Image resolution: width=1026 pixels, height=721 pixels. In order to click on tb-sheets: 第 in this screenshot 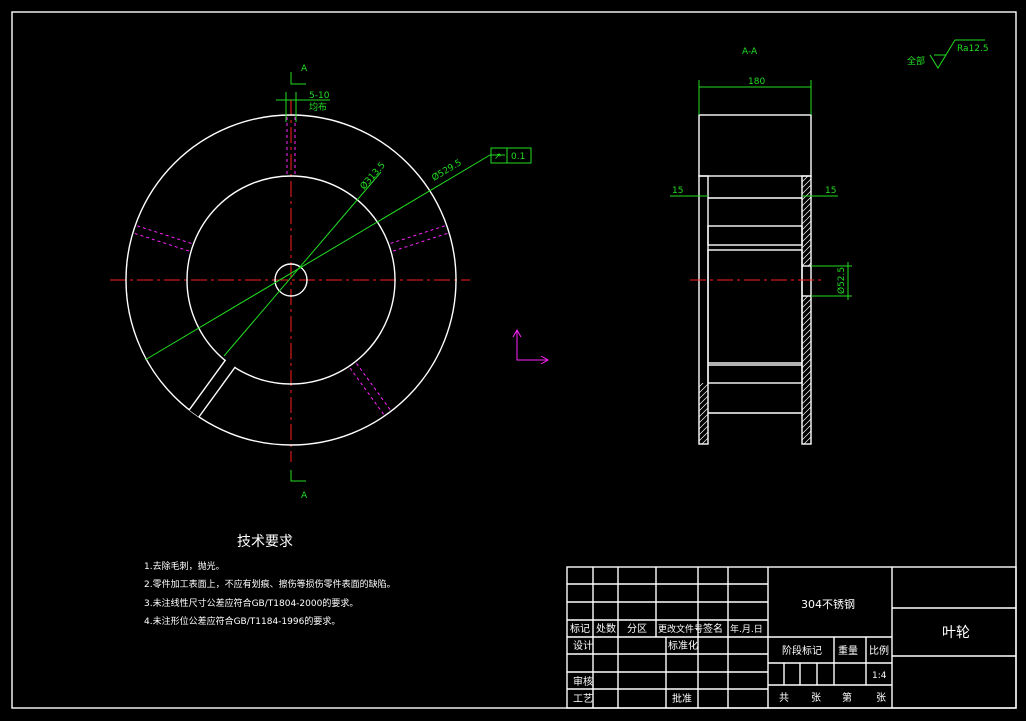, I will do `click(847, 697)`.